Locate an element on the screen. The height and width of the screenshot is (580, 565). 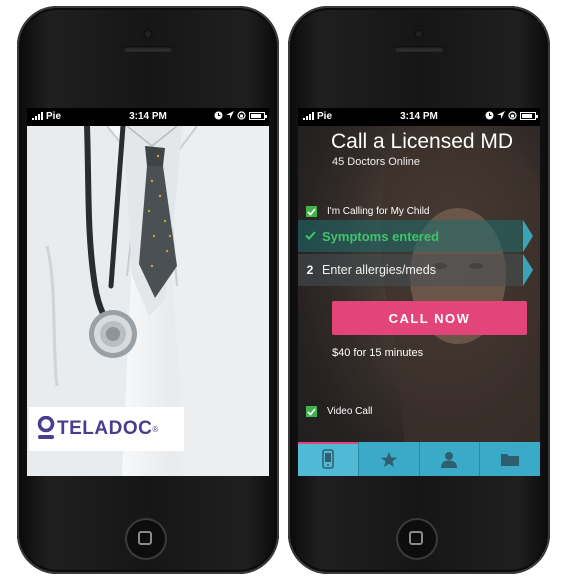
call-price: $40 for 15 minutes is located at coordinates (378, 353).